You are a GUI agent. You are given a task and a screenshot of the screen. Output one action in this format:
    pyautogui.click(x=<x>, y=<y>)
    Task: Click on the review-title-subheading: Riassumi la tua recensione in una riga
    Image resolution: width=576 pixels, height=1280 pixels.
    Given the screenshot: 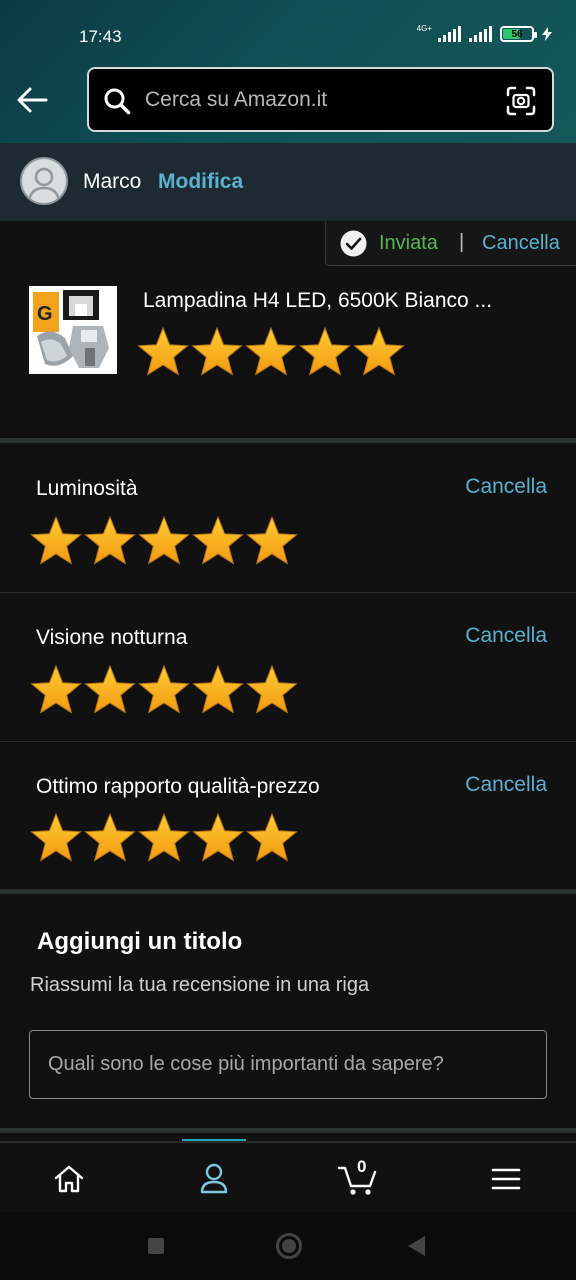 What is the action you would take?
    pyautogui.click(x=200, y=985)
    